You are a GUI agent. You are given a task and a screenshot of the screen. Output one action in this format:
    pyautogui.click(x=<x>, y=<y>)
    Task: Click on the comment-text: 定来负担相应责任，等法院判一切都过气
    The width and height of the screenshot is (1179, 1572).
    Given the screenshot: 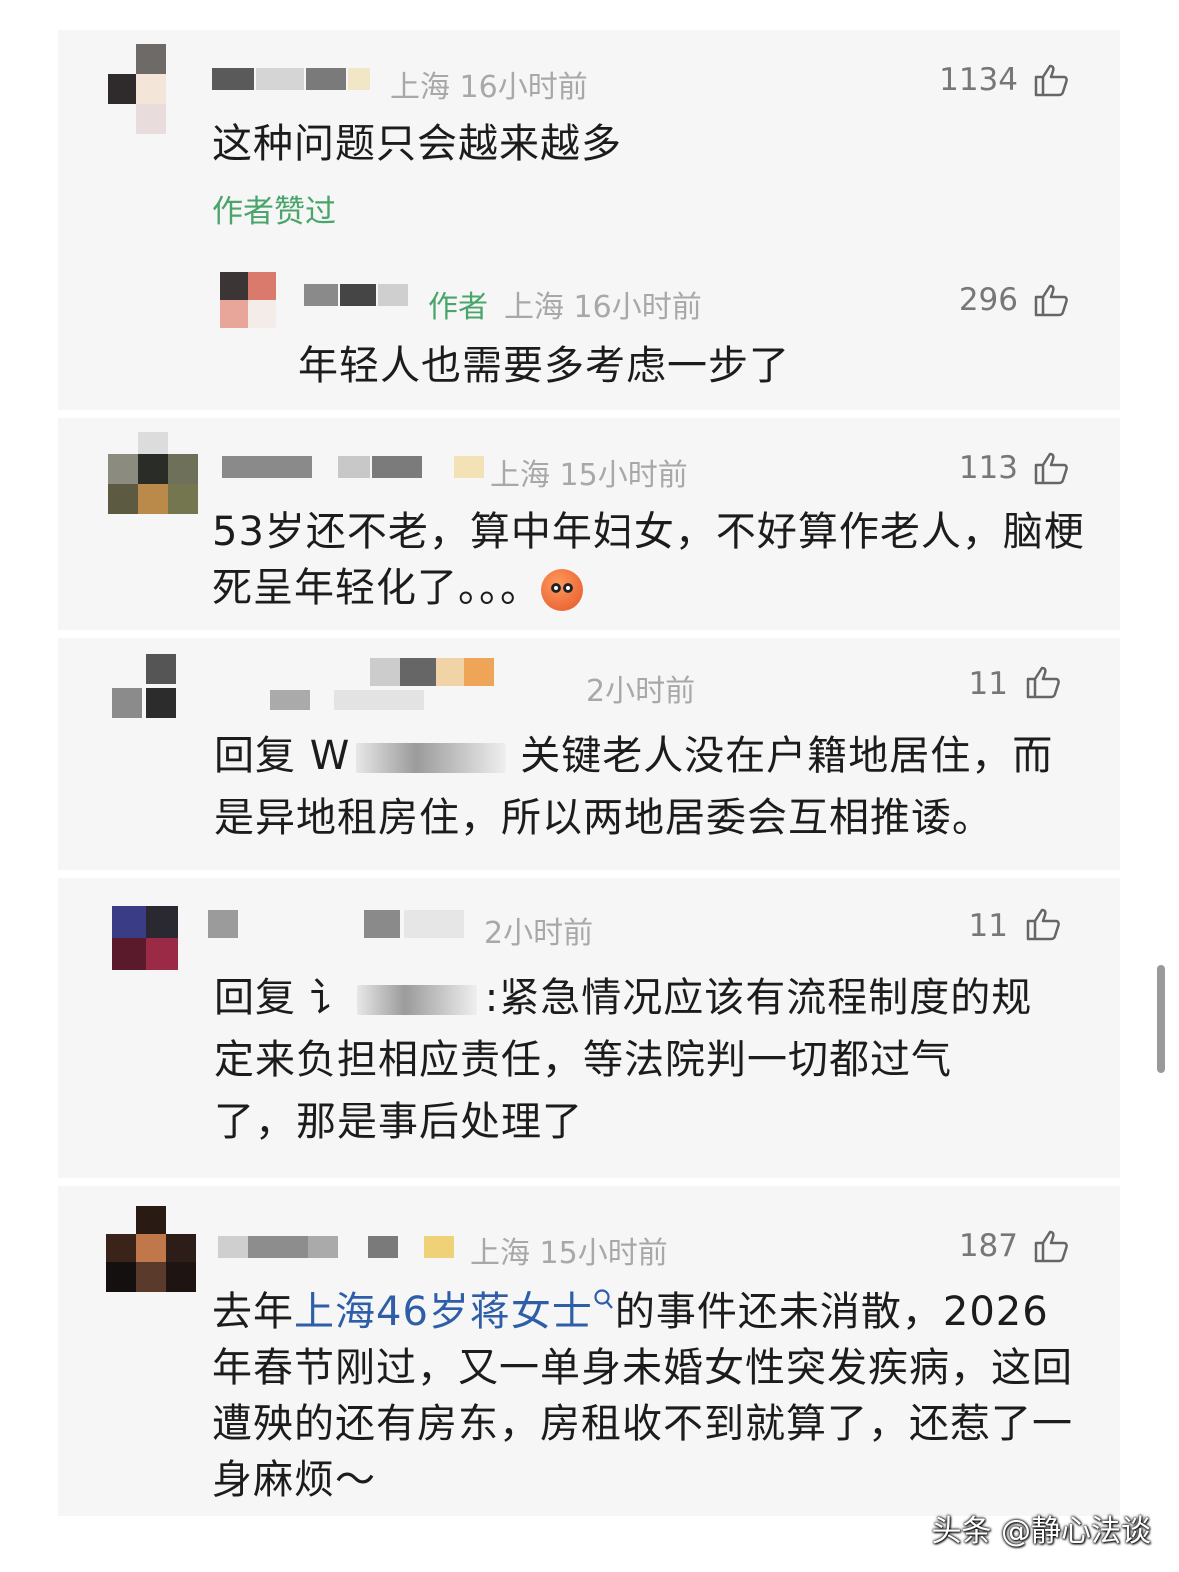 What is the action you would take?
    pyautogui.click(x=583, y=1060)
    